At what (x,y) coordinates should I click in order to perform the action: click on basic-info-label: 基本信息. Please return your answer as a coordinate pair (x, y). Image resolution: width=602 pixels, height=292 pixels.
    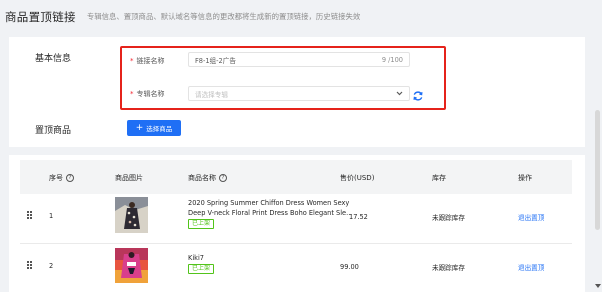
    Looking at the image, I should click on (53, 59).